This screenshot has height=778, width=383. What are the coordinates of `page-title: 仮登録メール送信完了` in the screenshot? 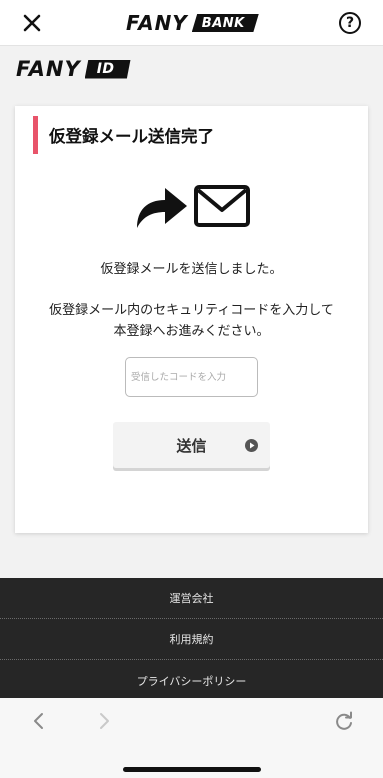 It's located at (123, 135).